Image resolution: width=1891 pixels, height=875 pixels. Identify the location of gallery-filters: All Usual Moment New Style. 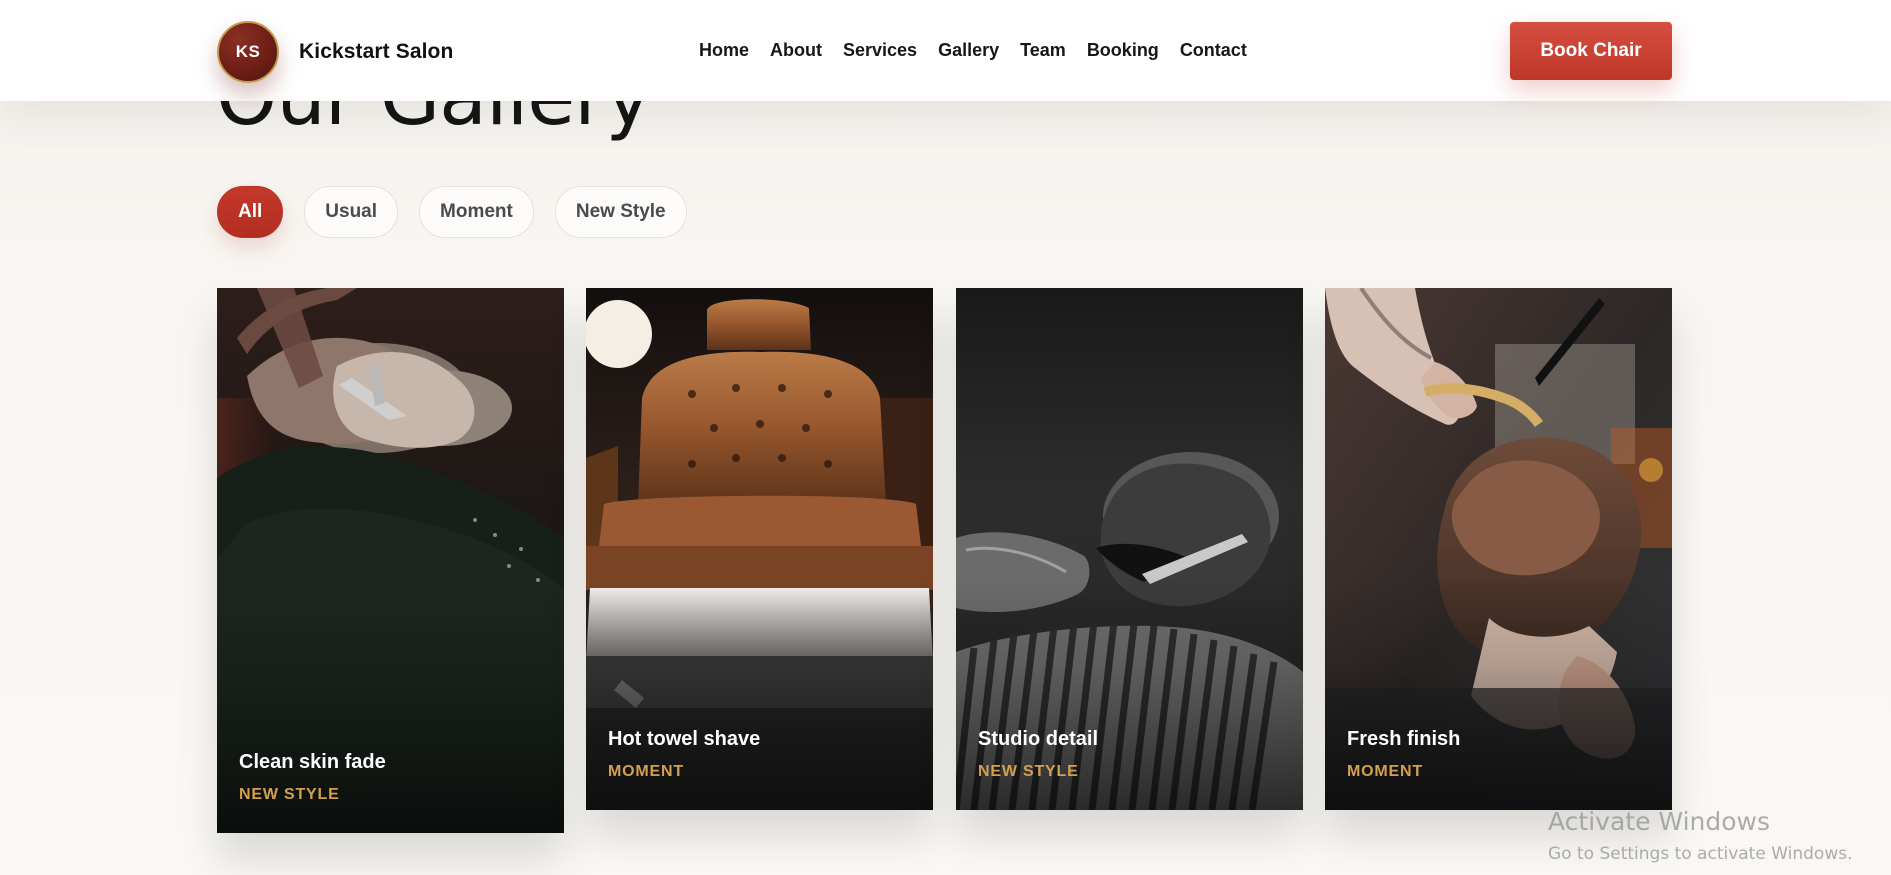
(452, 212).